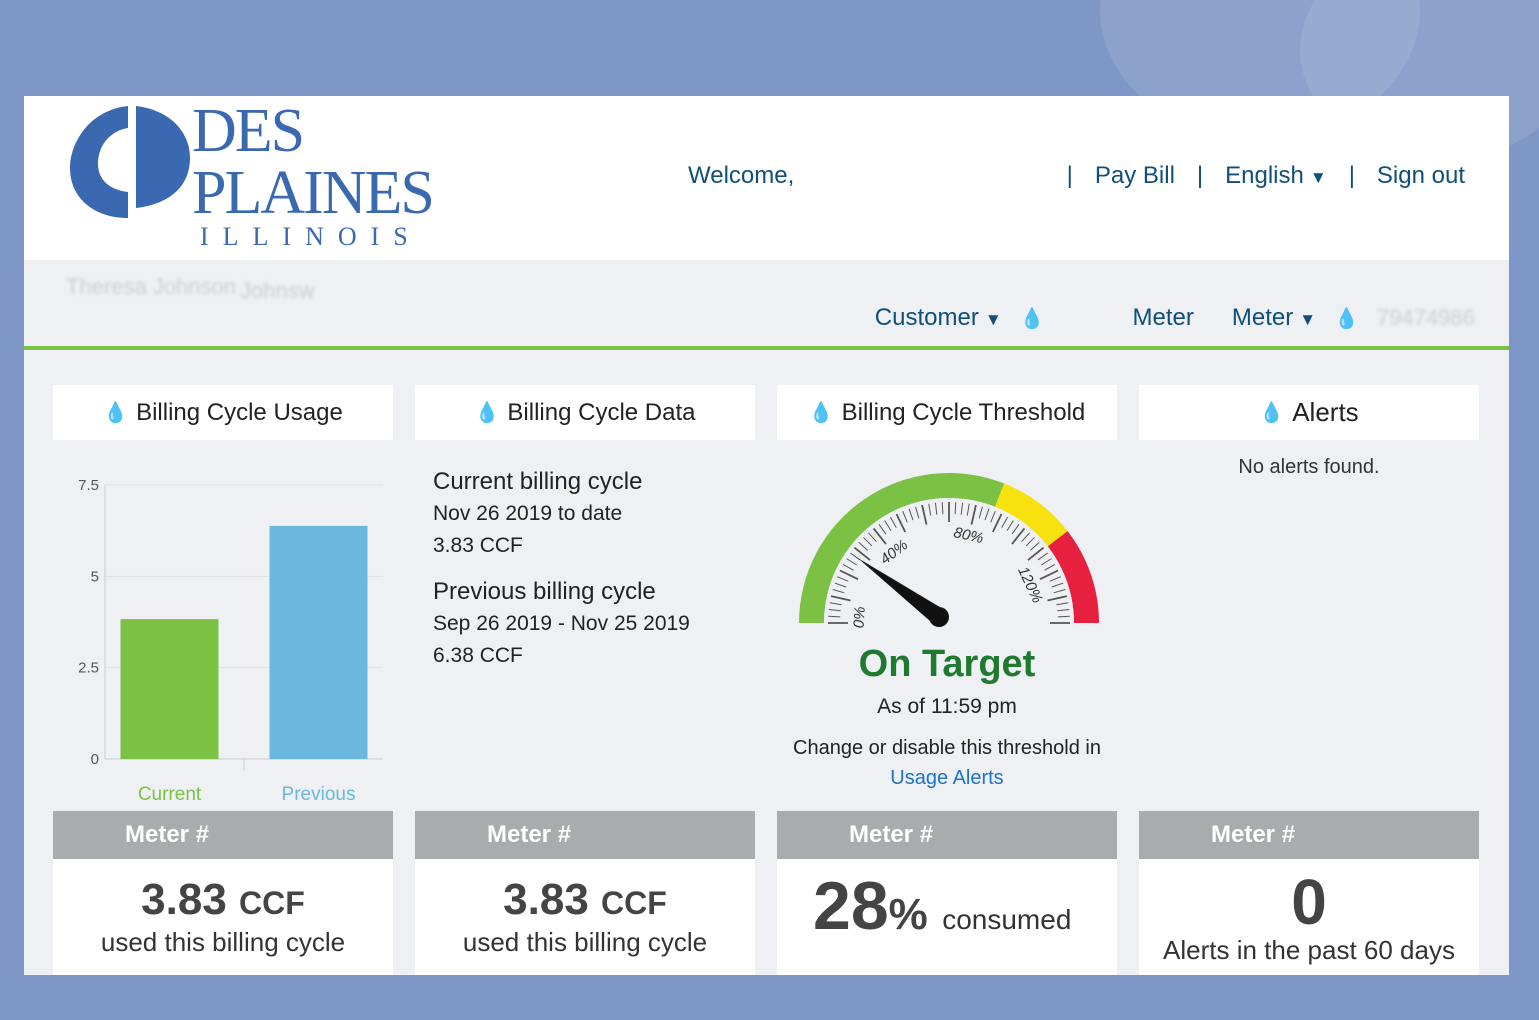 The image size is (1539, 1020). What do you see at coordinates (1325, 412) in the screenshot?
I see `panel-title: Alerts` at bounding box center [1325, 412].